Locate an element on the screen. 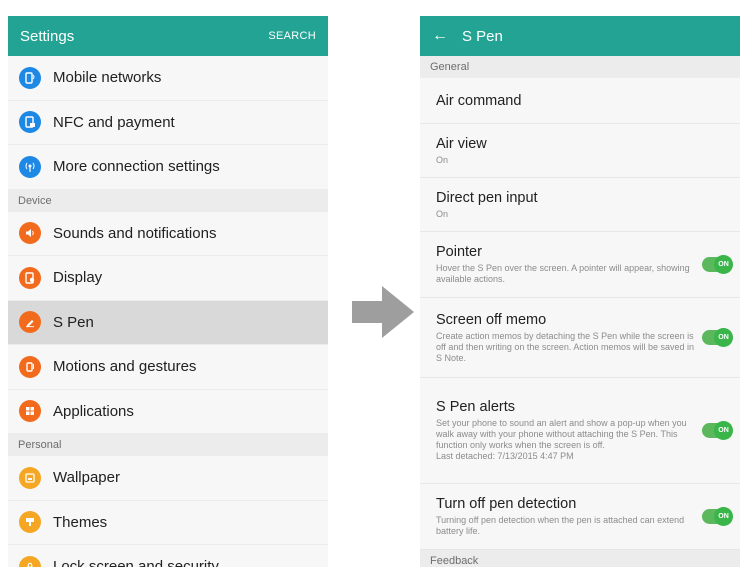  air-view-status: On is located at coordinates (442, 159).